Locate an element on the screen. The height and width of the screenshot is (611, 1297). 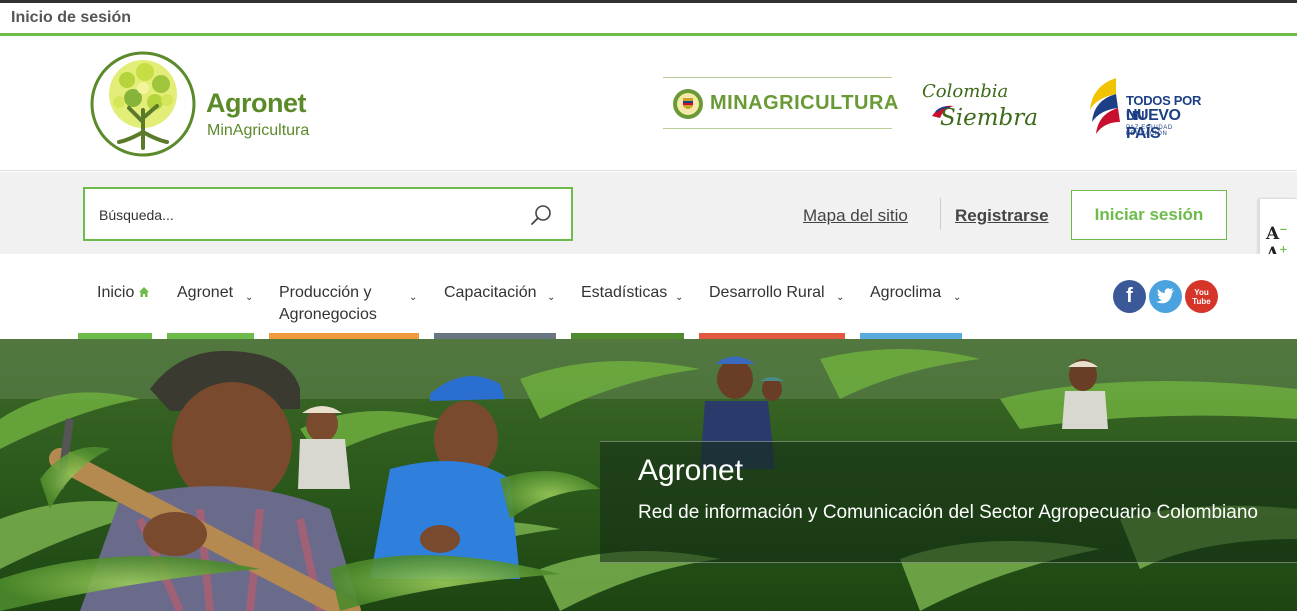
twitter-icon is located at coordinates (1165, 296).